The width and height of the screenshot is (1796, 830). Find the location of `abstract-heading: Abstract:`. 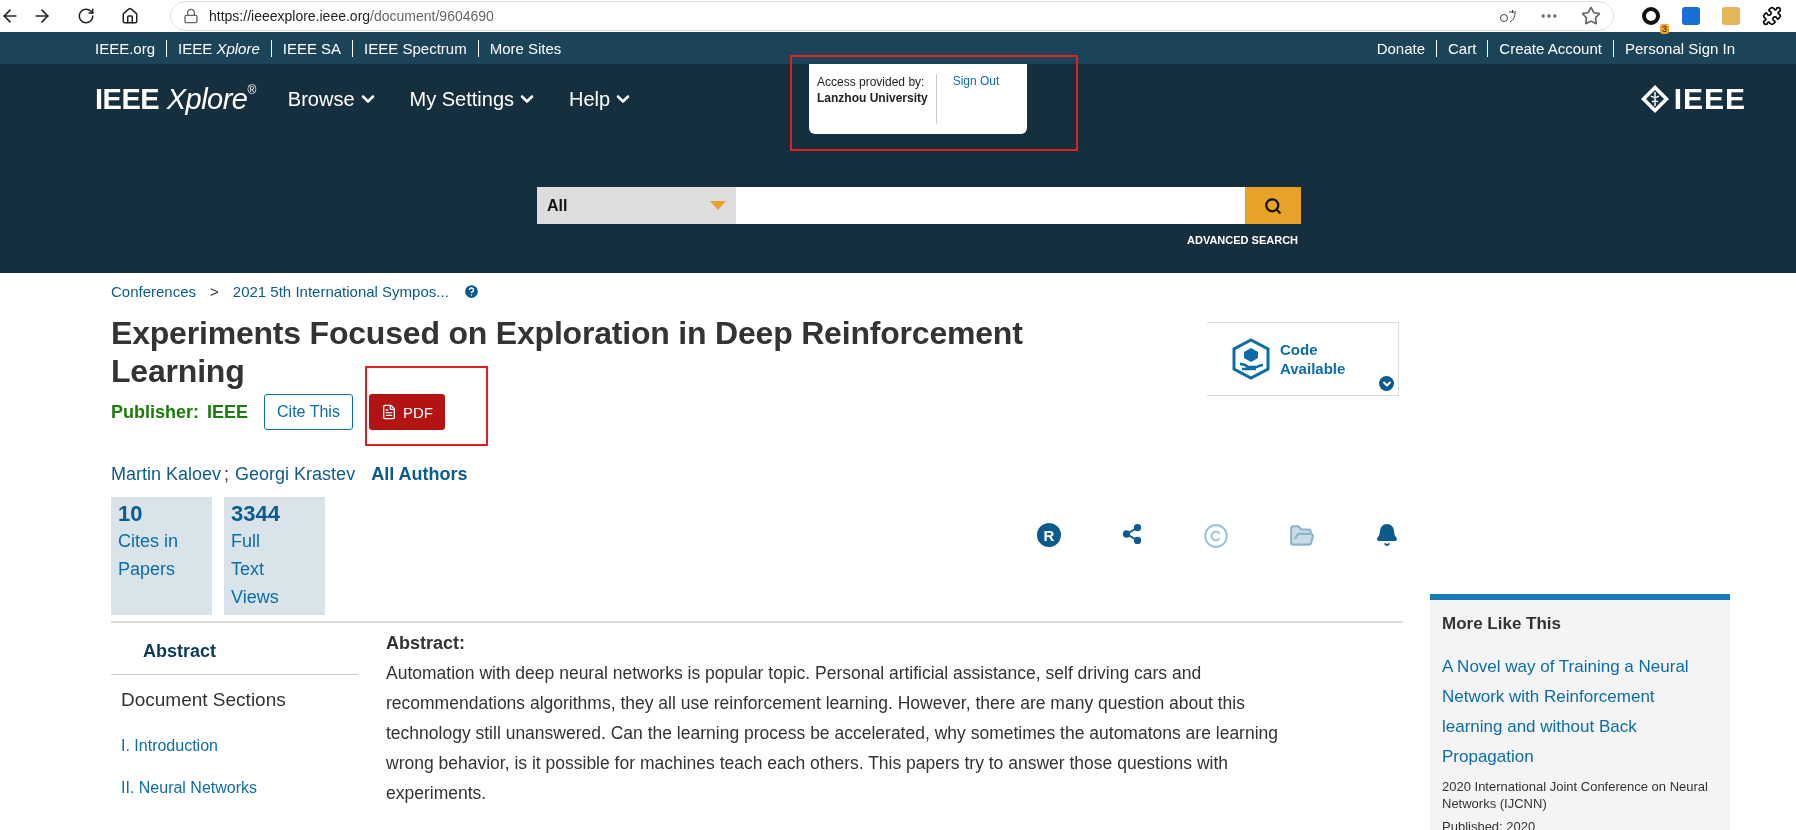

abstract-heading: Abstract: is located at coordinates (426, 643).